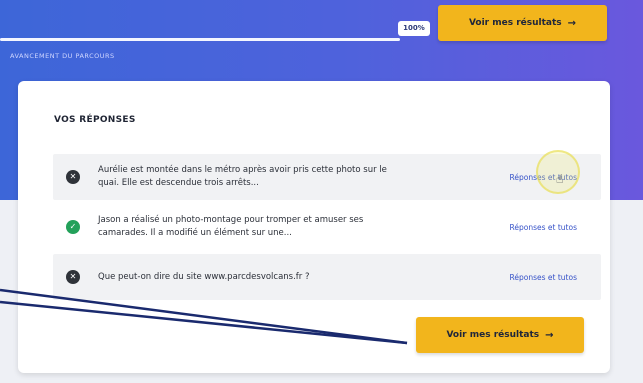  I want to click on annotation-pointer-lines, so click(204, 316).